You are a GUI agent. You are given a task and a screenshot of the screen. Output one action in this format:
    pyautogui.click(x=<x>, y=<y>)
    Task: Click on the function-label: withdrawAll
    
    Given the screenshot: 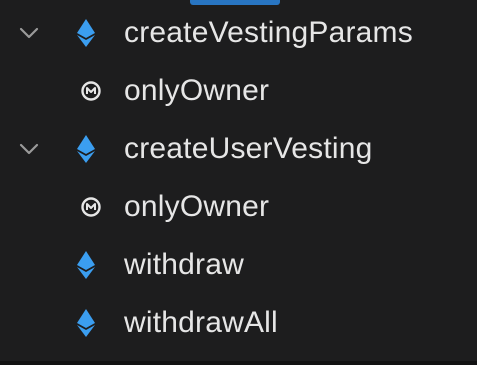 What is the action you would take?
    pyautogui.click(x=201, y=322)
    